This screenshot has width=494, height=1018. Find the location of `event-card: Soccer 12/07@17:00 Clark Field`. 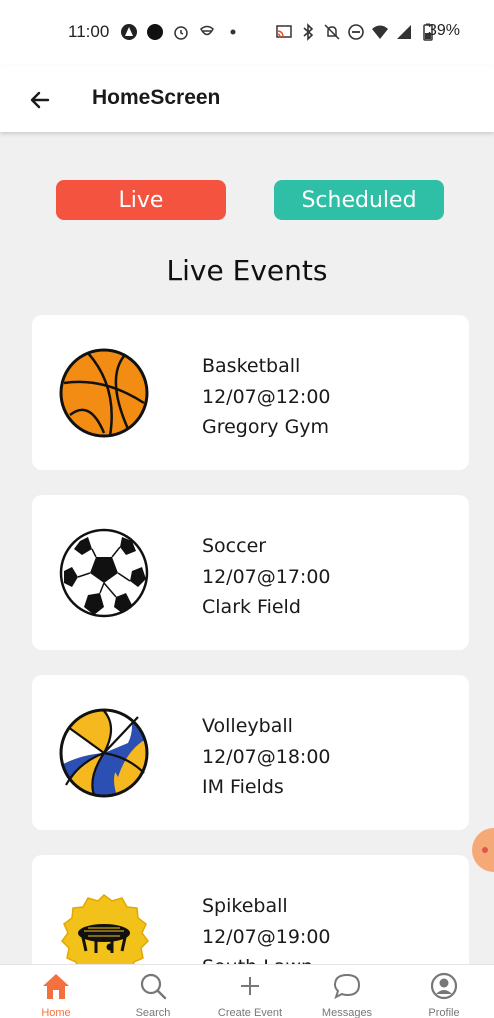

event-card: Soccer 12/07@17:00 Clark Field is located at coordinates (250, 572).